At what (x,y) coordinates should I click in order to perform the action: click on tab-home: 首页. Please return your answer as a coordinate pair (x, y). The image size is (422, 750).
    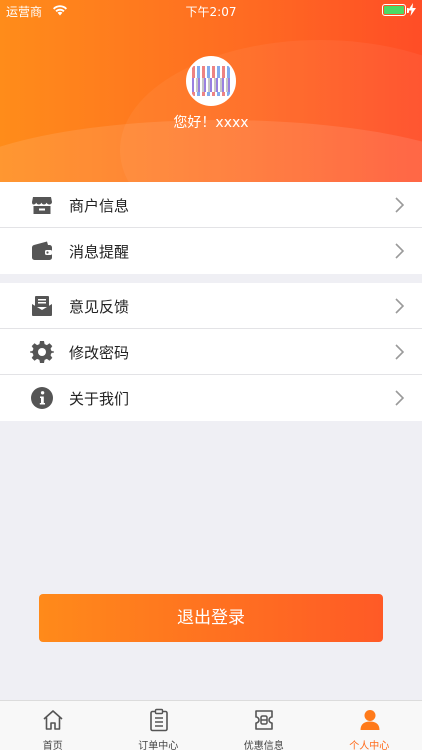
    Looking at the image, I should click on (53, 725).